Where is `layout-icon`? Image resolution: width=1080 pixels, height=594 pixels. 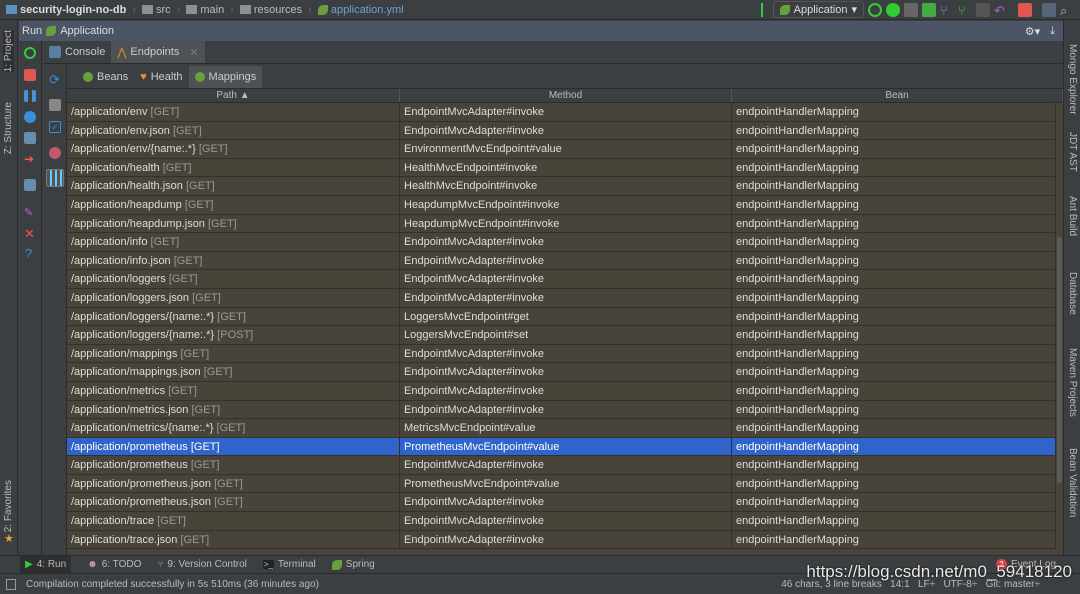
layout-icon is located at coordinates (30, 185).